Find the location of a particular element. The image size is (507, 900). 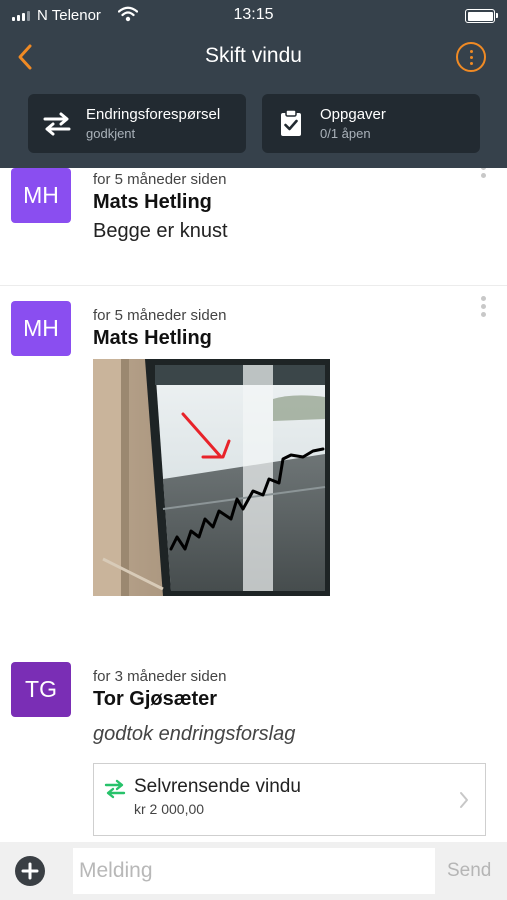

post-author: Tor Gjøsæter is located at coordinates (155, 699).